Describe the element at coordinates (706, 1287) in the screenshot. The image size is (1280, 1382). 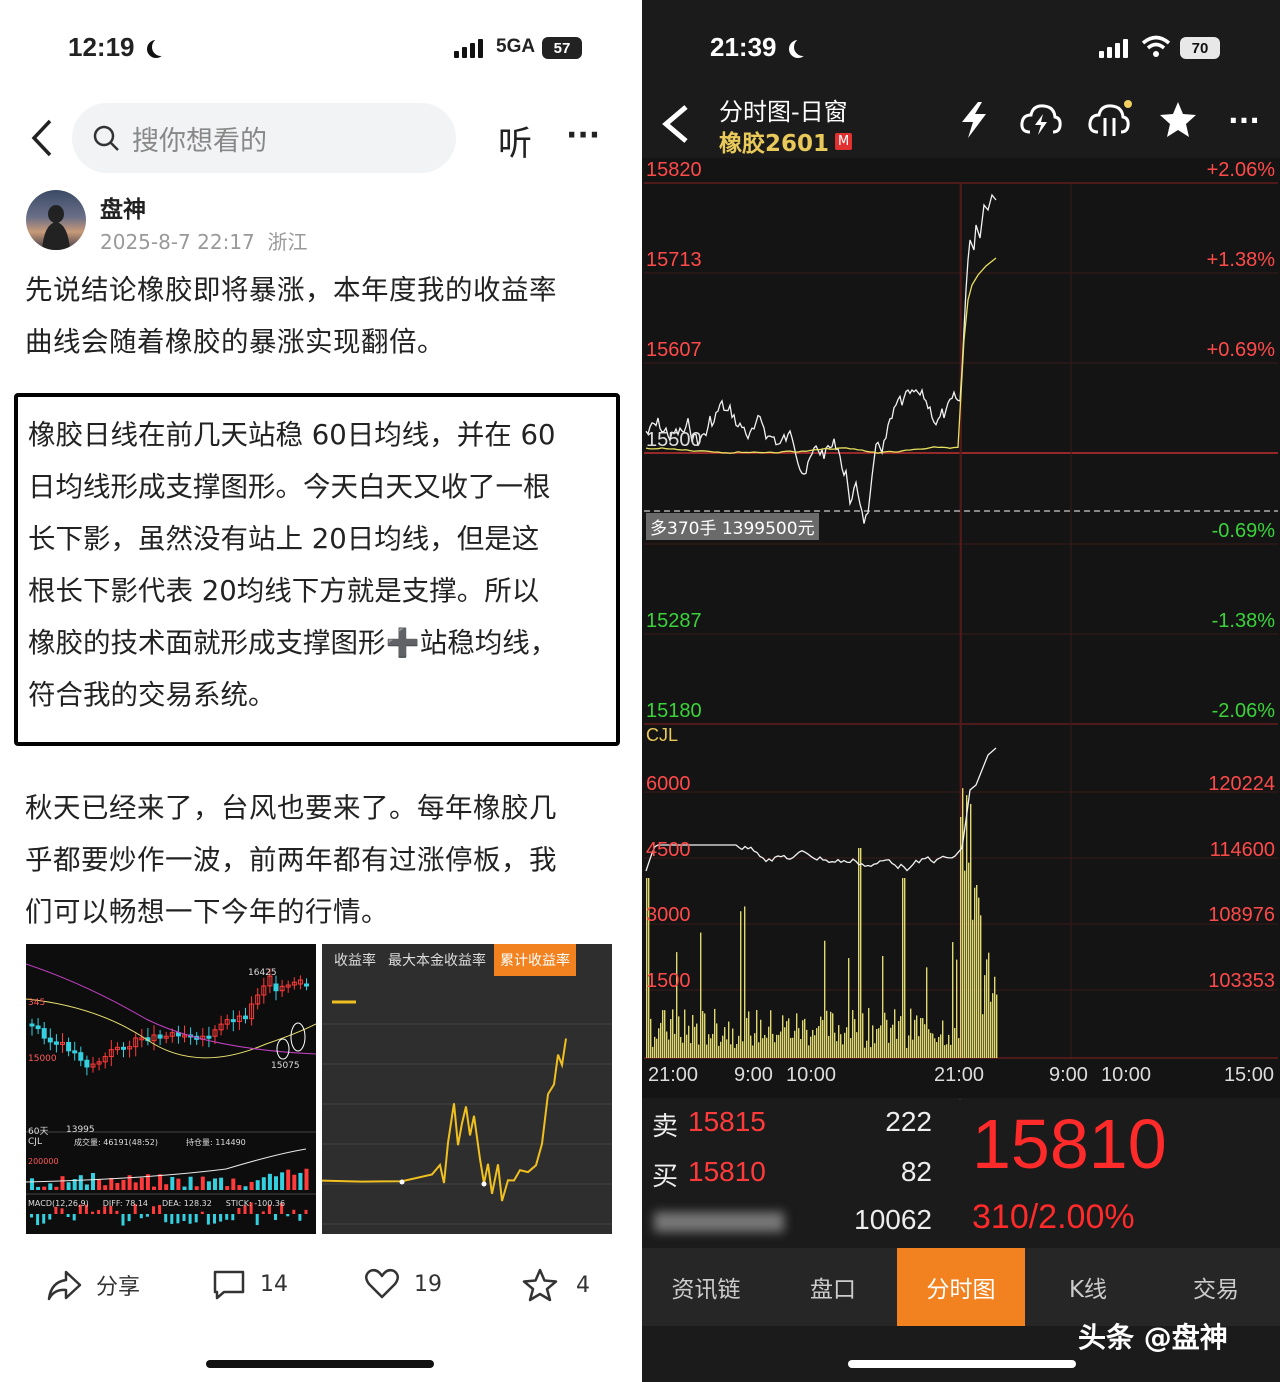
I see `tab-news-chain: 资讯链` at that location.